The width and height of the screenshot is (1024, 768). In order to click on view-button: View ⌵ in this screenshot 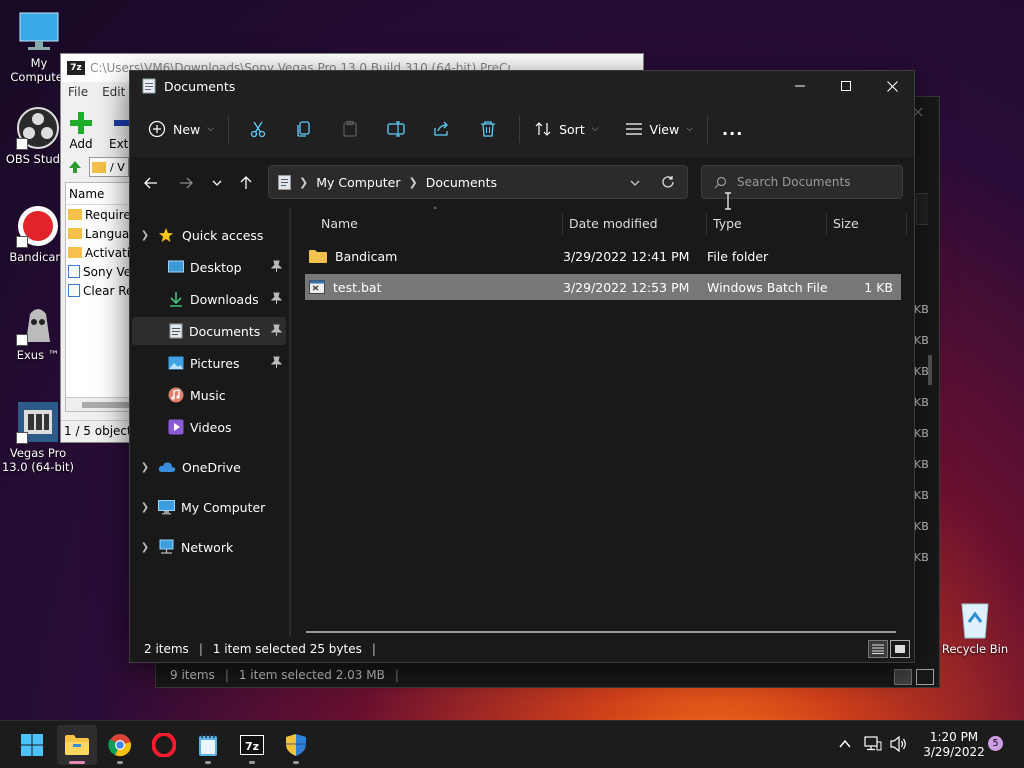, I will do `click(659, 129)`.